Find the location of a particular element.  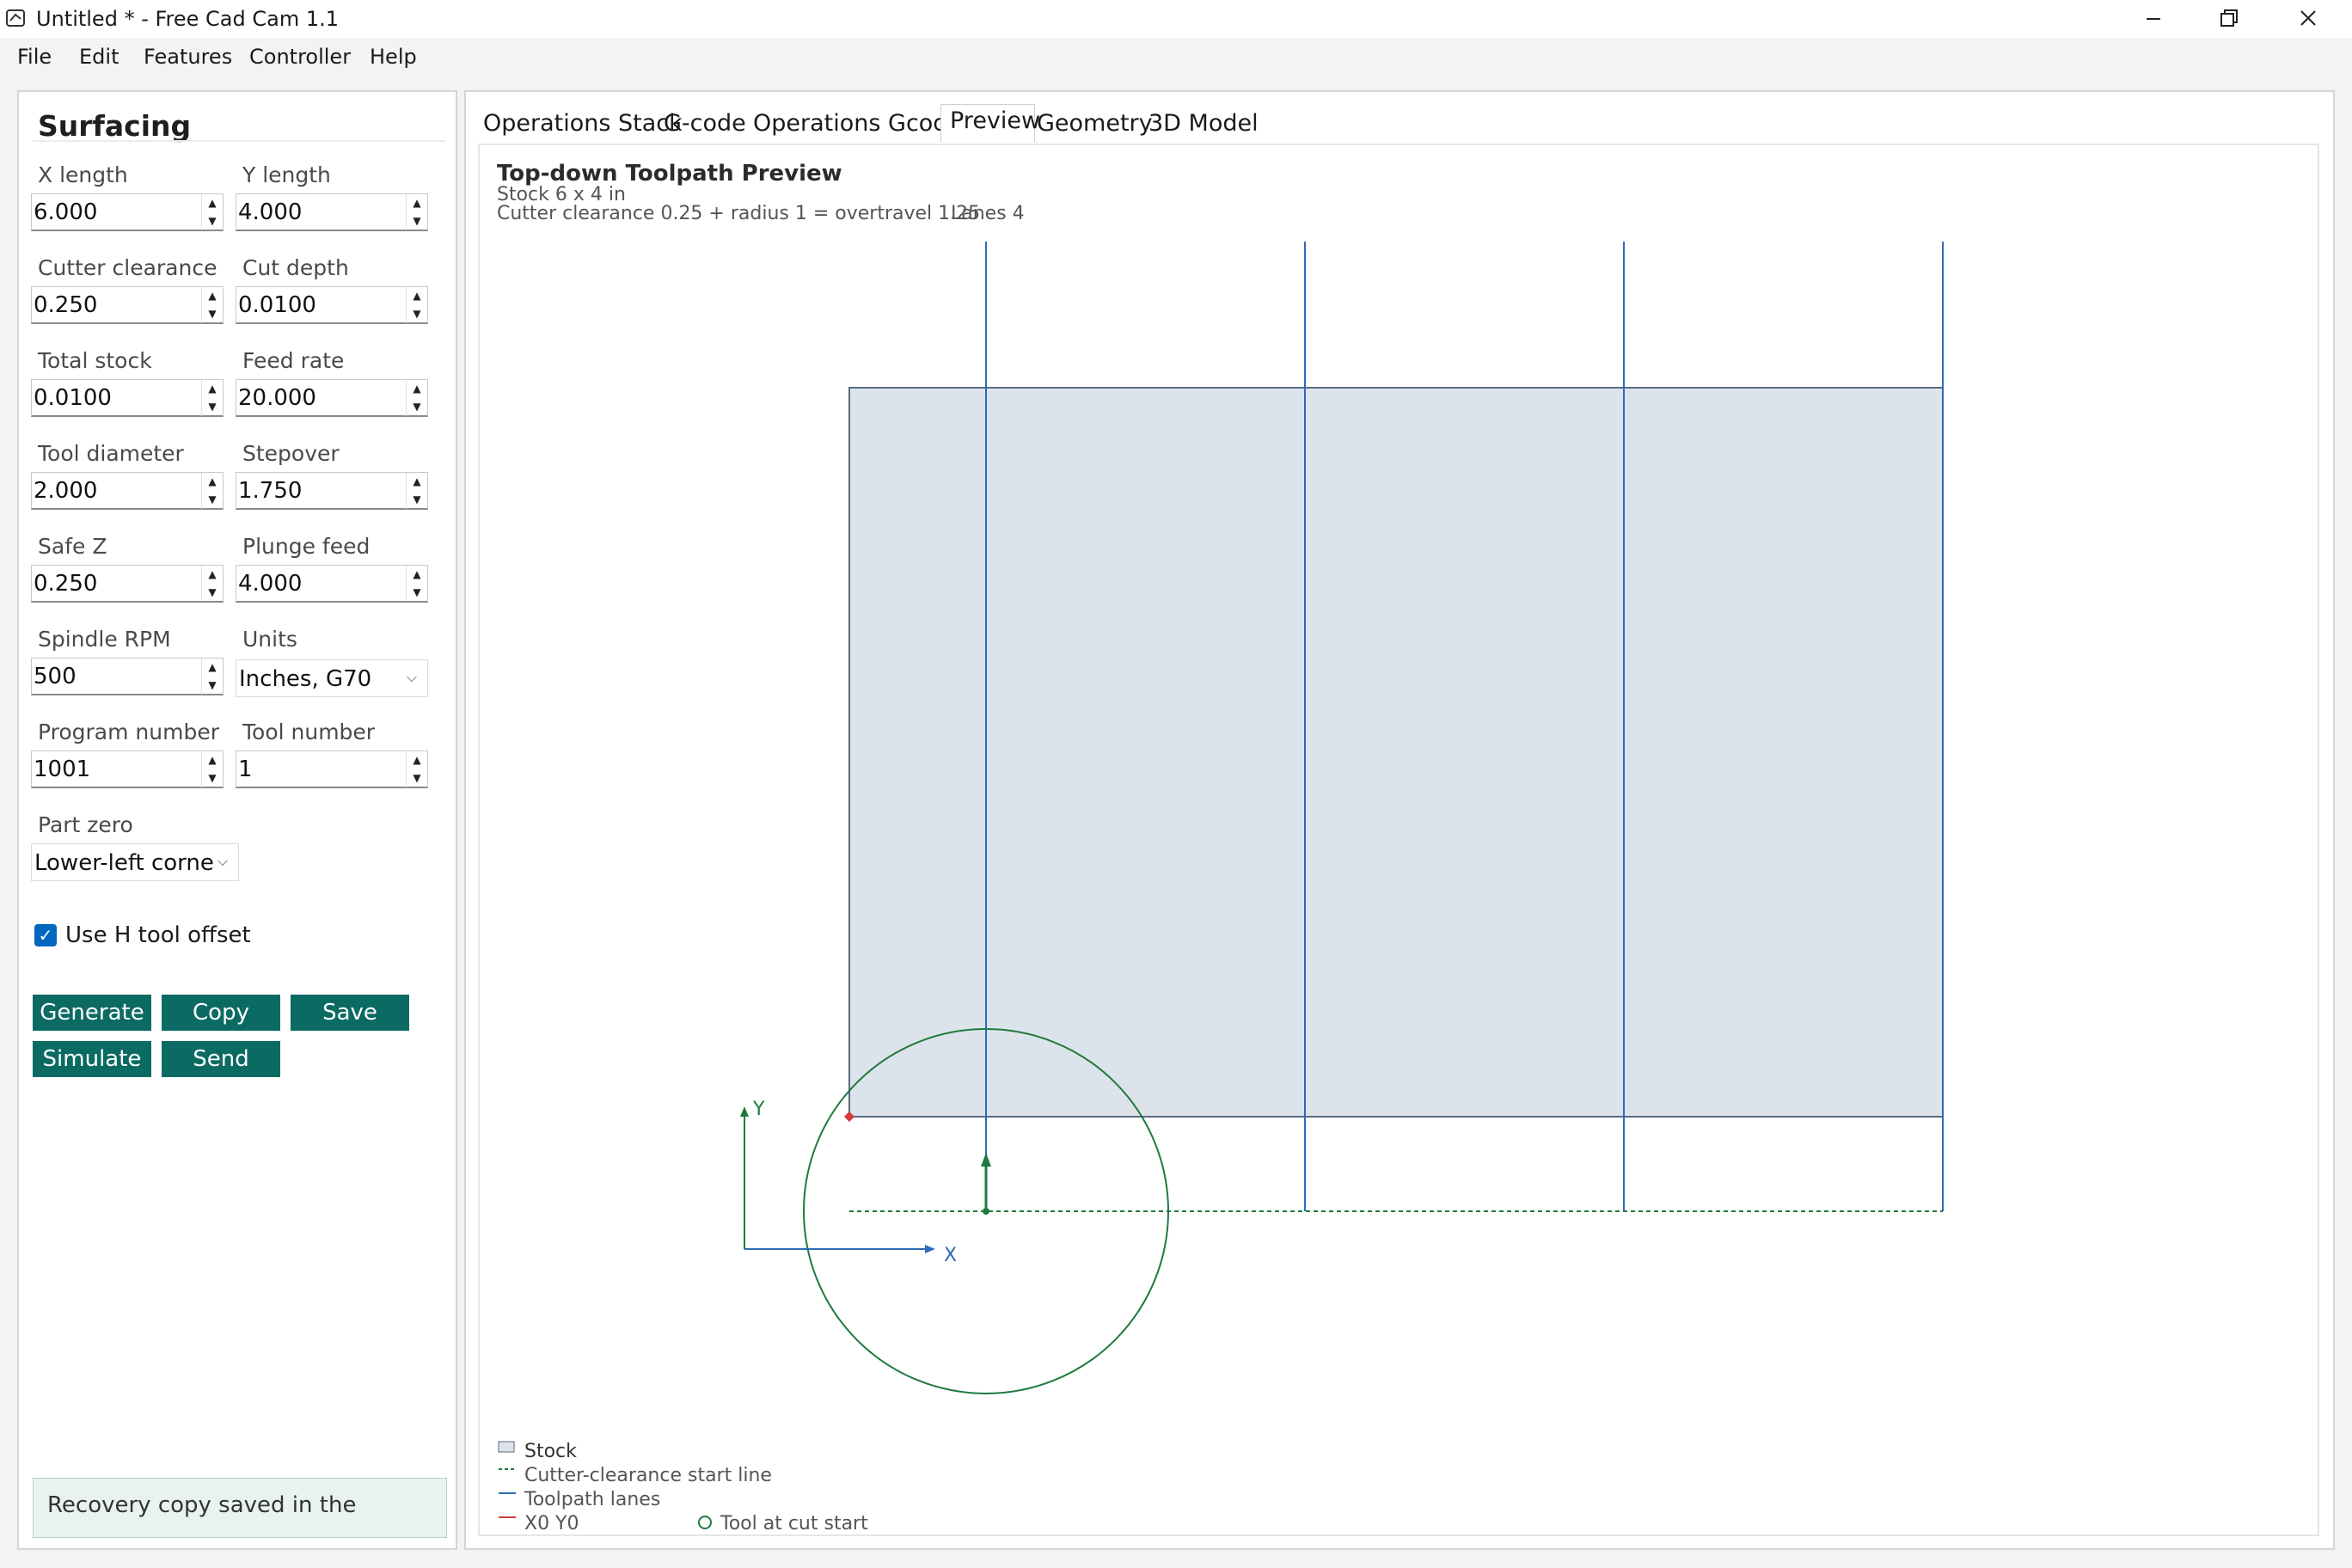

y-length-input: 4.000 ▲ ▼ is located at coordinates (332, 212).